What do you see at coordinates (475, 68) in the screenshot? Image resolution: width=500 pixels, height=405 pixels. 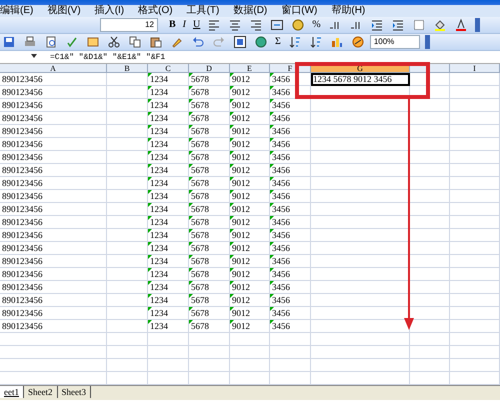 I see `column-header: I` at bounding box center [475, 68].